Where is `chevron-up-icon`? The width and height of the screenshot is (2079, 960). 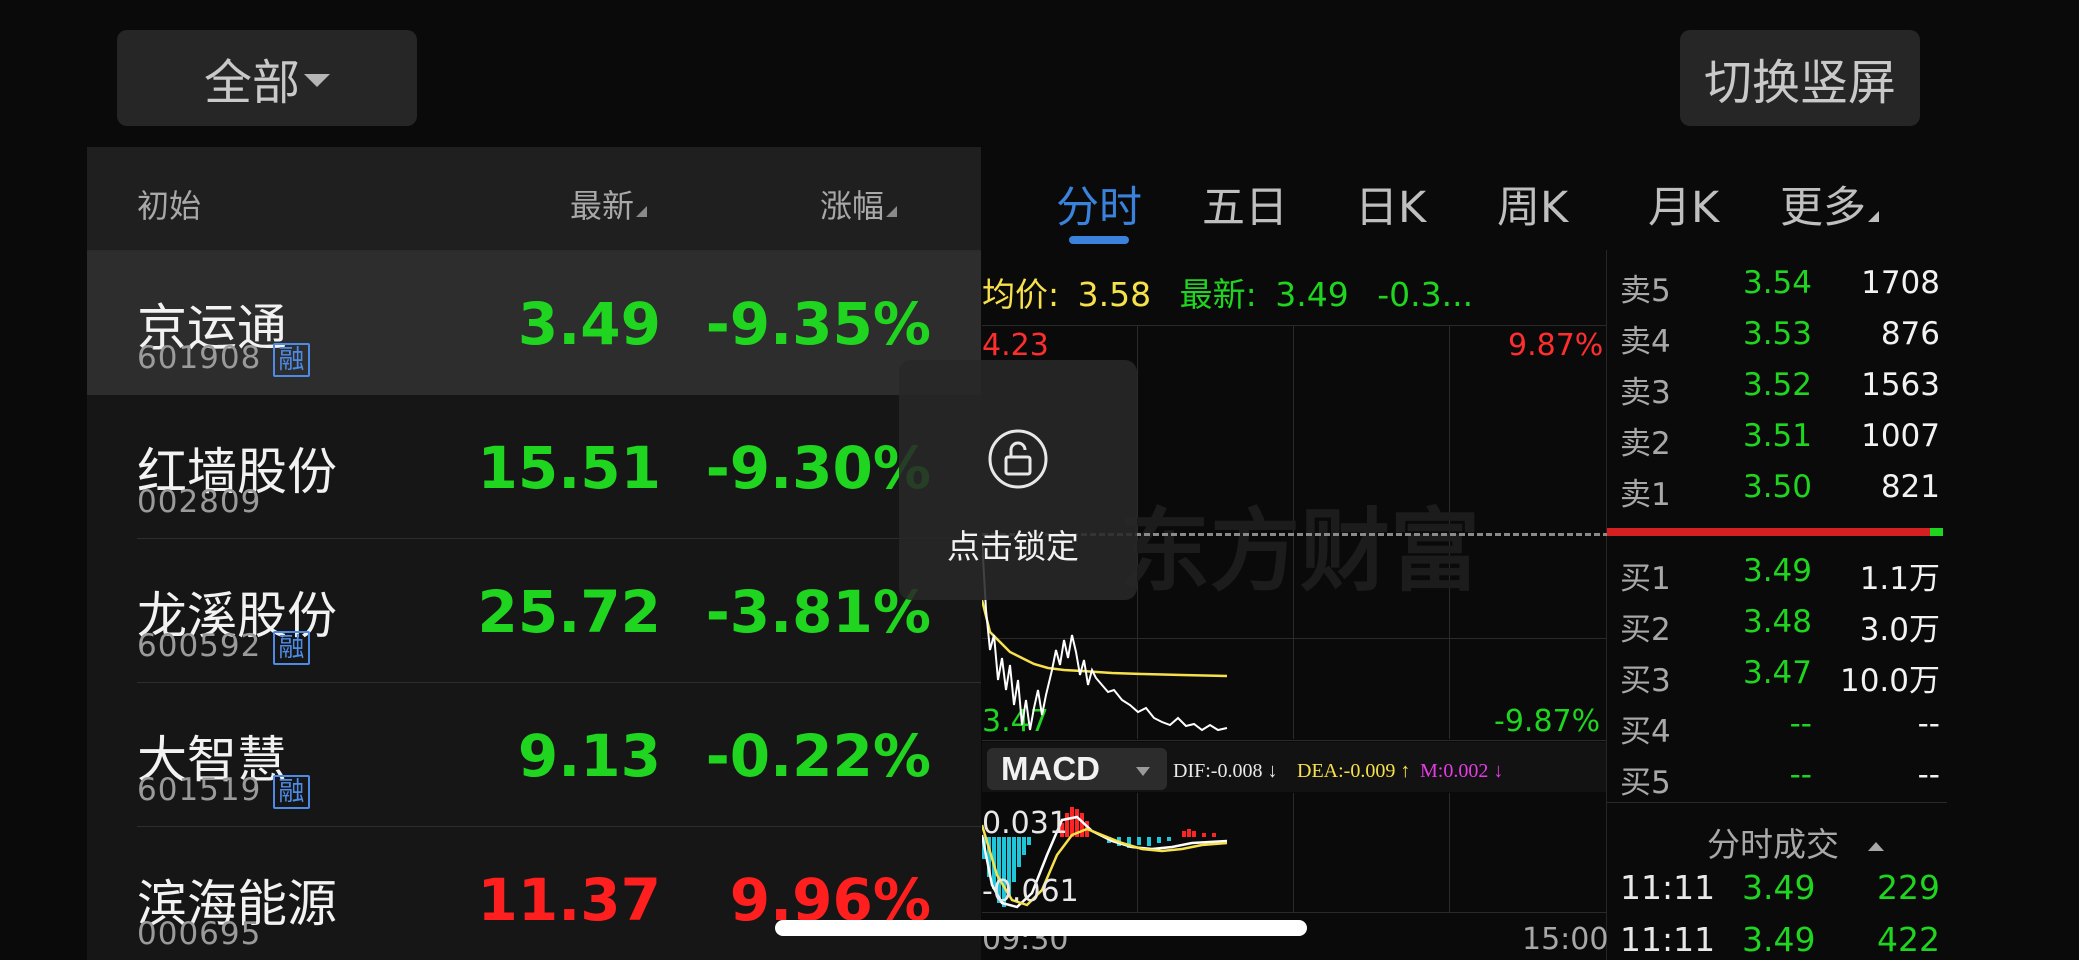
chevron-up-icon is located at coordinates (1875, 846).